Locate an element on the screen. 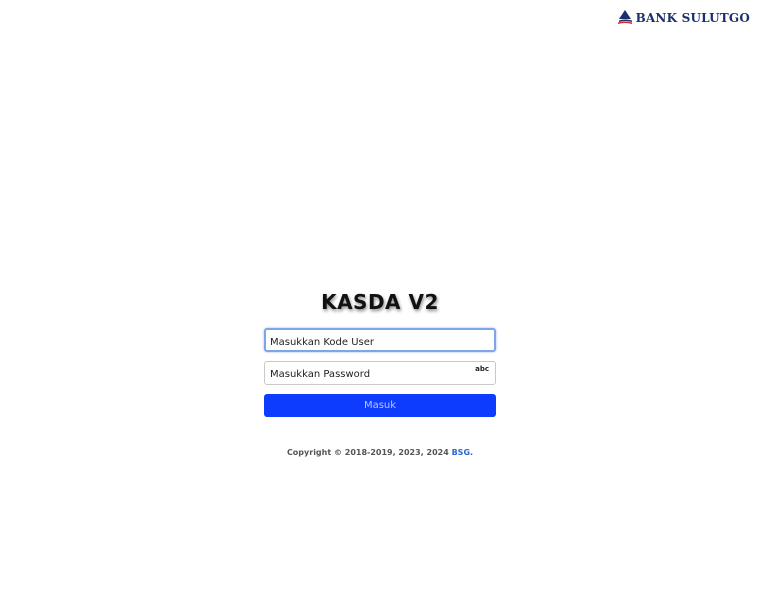 The image size is (760, 600). app-title: KASDA V2 is located at coordinates (380, 302).